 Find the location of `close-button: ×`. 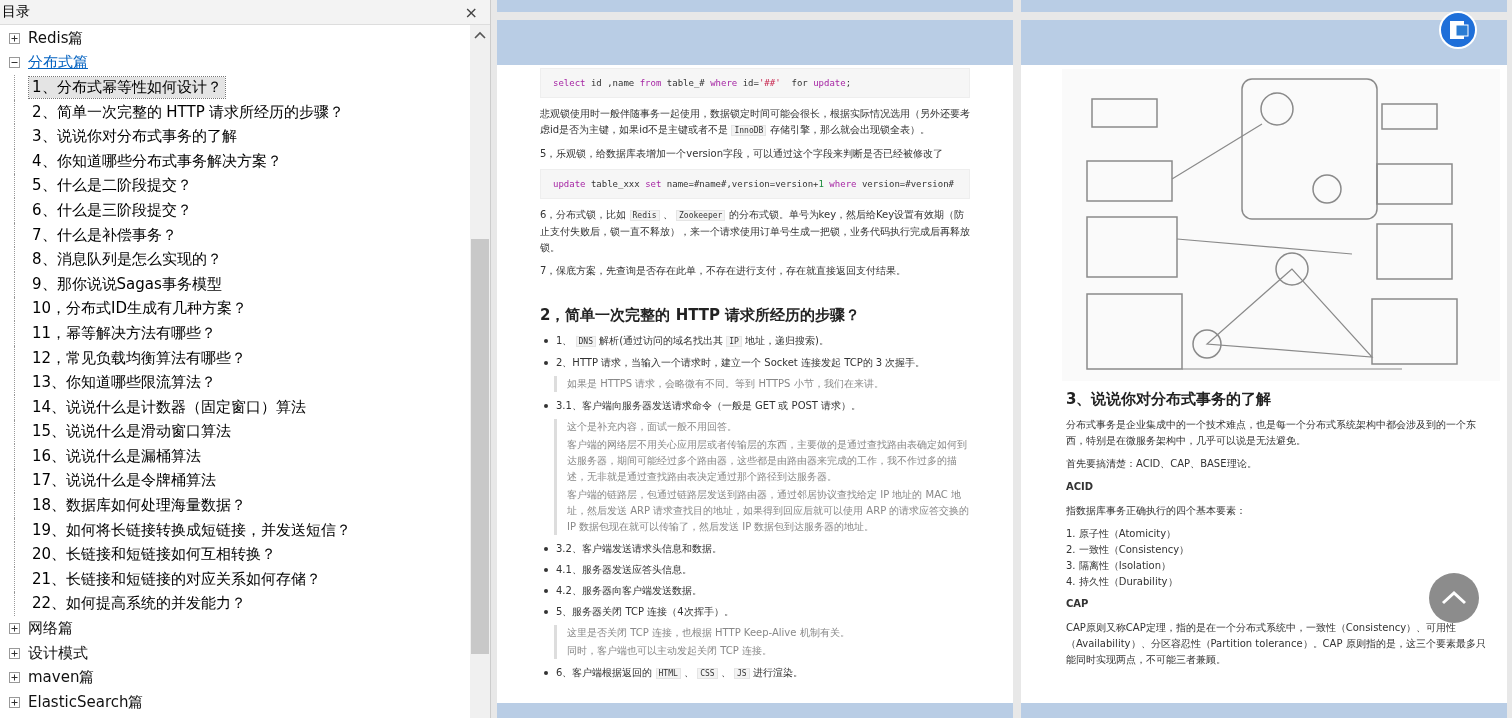

close-button: × is located at coordinates (471, 12).